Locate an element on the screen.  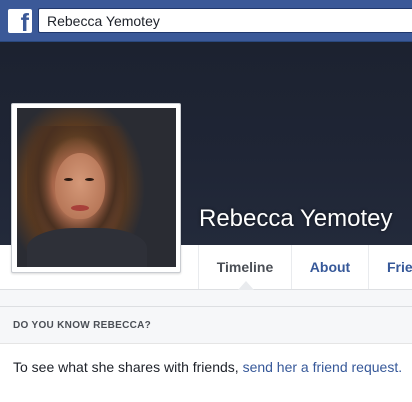
top-bar: f is located at coordinates (206, 21).